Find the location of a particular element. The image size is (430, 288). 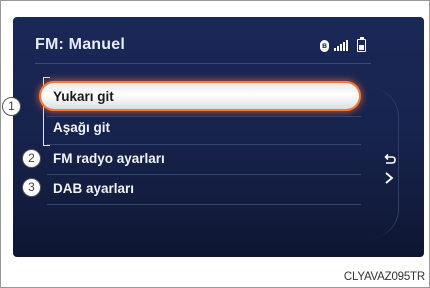

figure-code: CLYAVAZ095TR is located at coordinates (384, 277).